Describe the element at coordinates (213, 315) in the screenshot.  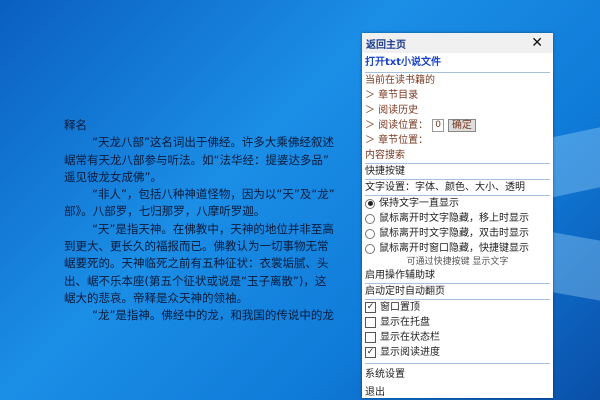
I see `text-line: “龙”是指神。佛经中的龙，和我国的传说中的龙` at that location.